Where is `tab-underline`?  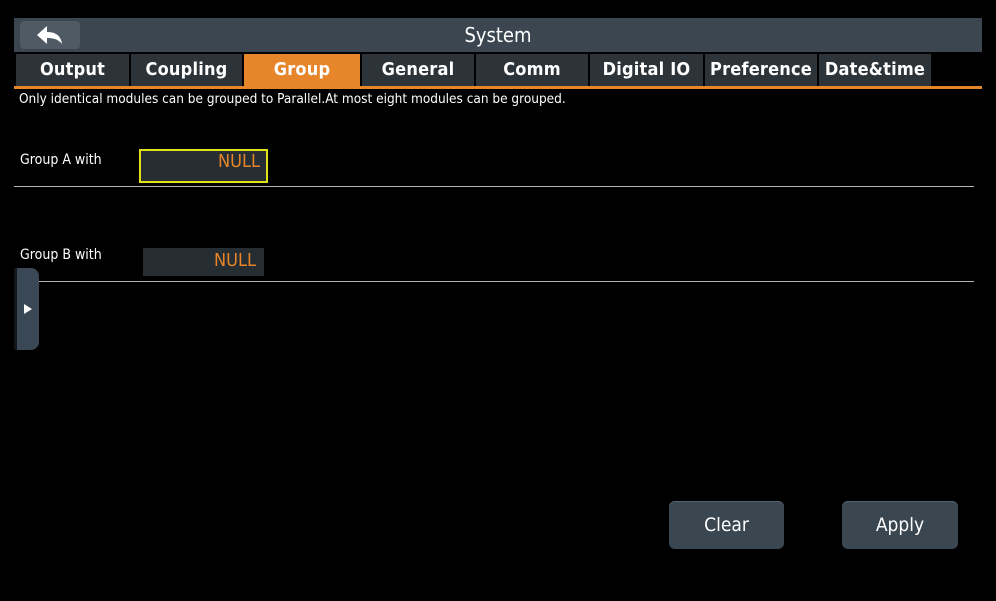 tab-underline is located at coordinates (498, 87).